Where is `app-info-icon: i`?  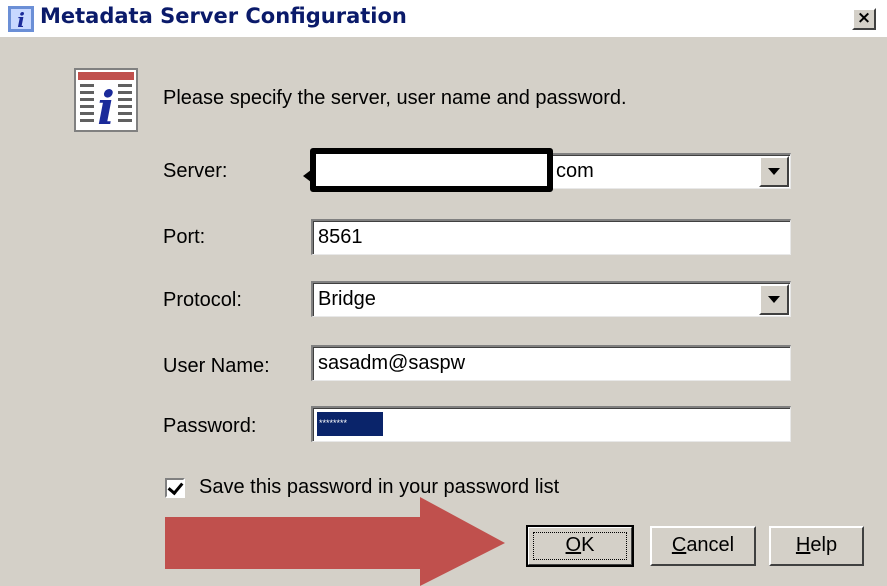
app-info-icon: i is located at coordinates (21, 19).